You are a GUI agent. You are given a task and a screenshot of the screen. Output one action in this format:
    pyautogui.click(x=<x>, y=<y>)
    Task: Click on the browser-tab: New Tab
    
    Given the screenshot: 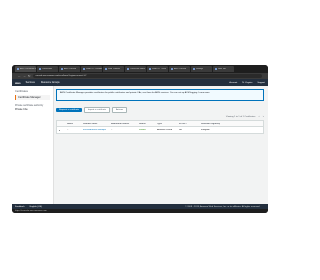 What is the action you would take?
    pyautogui.click(x=223, y=69)
    